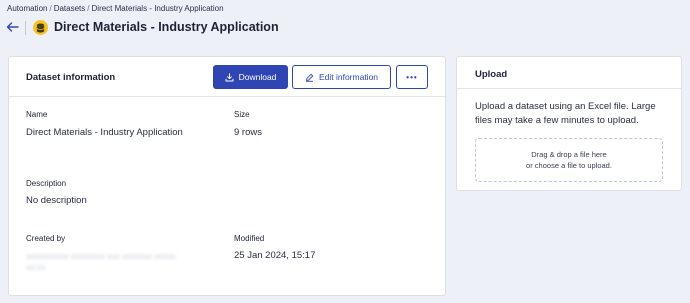 Image resolution: width=690 pixels, height=303 pixels. What do you see at coordinates (257, 77) in the screenshot?
I see `download-label: Download` at bounding box center [257, 77].